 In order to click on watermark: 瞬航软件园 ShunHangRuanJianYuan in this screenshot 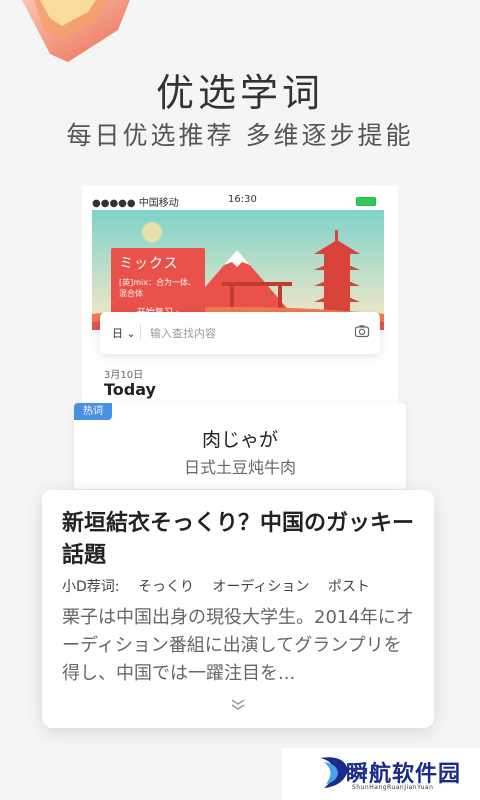, I will do `click(381, 774)`.